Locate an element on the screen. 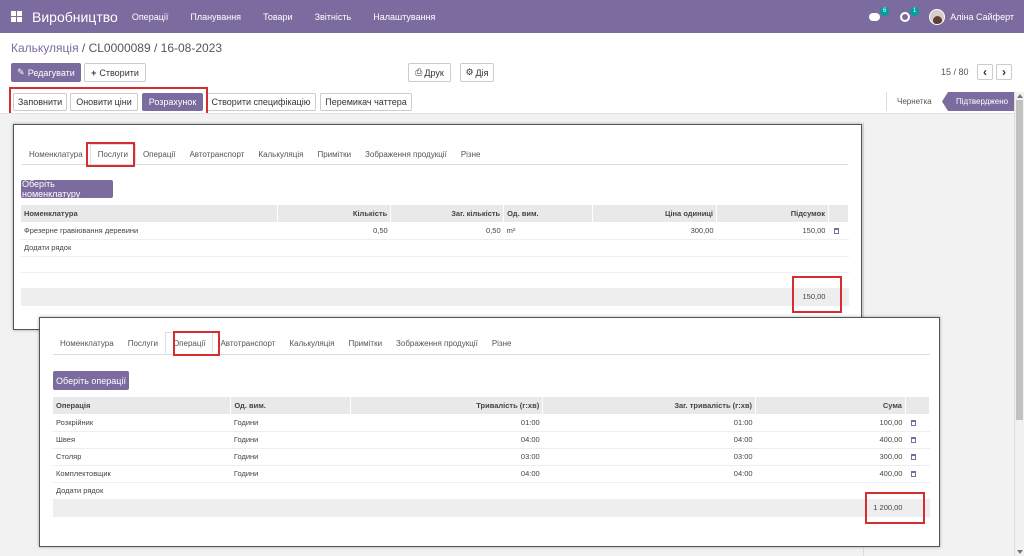 This screenshot has width=1024, height=556. select-nomenclature-button: Оберіть номенклатуру is located at coordinates (67, 189).